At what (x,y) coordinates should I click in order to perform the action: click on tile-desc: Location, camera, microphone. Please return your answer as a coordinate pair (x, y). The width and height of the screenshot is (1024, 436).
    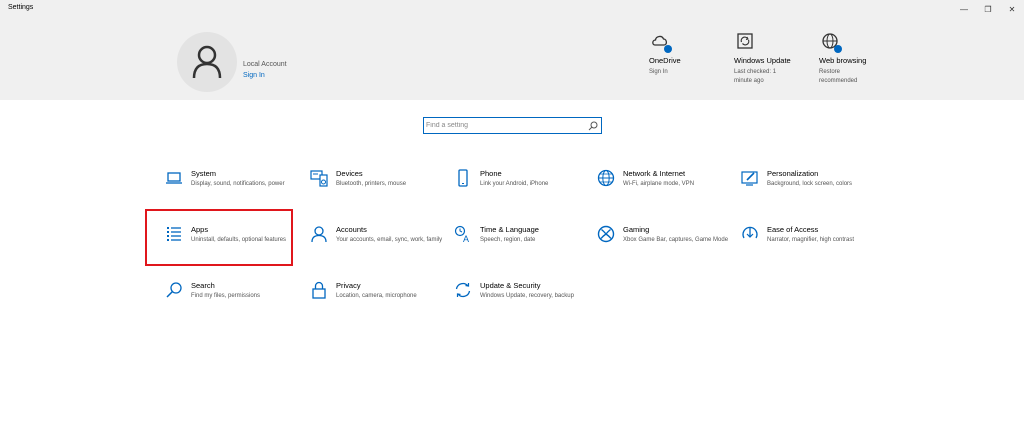
    Looking at the image, I should click on (376, 296).